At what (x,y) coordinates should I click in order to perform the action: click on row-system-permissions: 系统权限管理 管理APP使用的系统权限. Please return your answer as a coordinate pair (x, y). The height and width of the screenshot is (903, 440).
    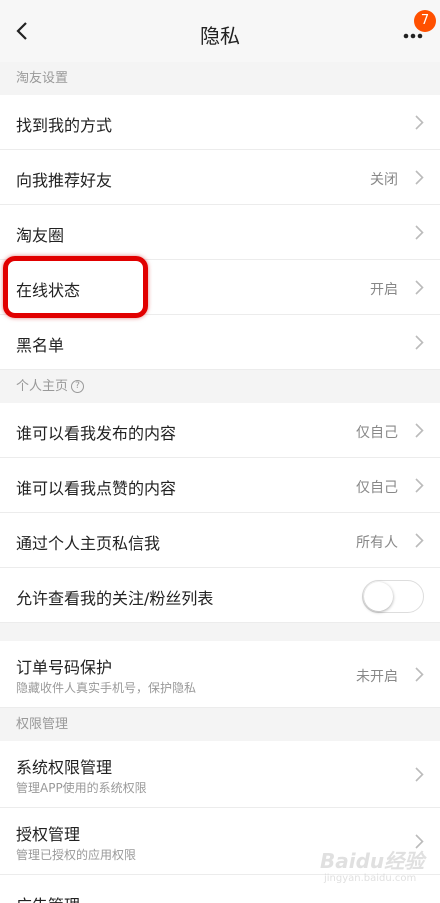
    Looking at the image, I should click on (220, 774).